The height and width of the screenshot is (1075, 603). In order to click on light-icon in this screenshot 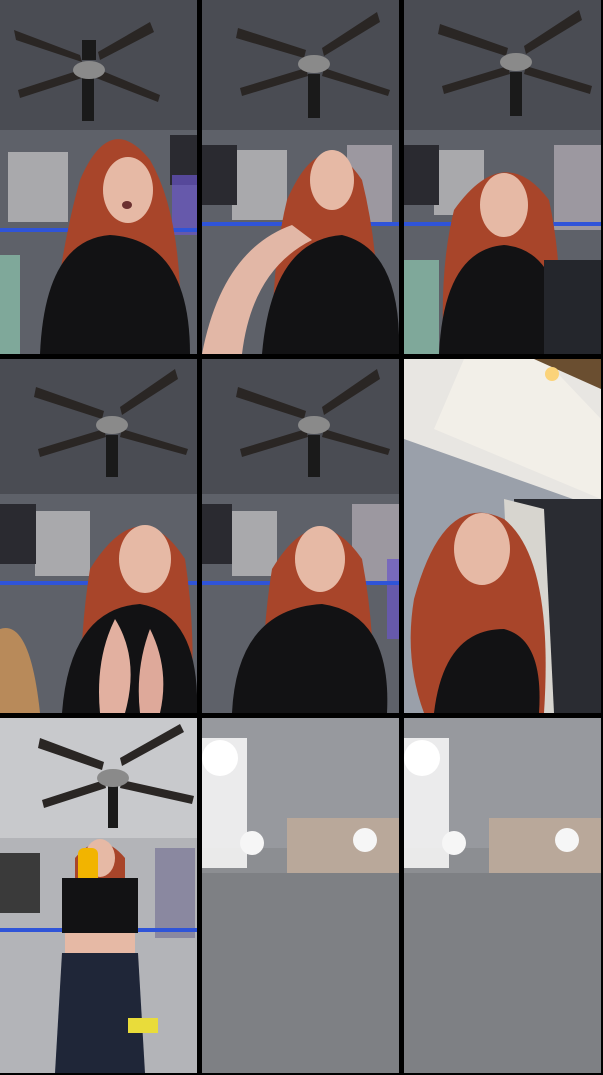, I will do `click(552, 374)`.